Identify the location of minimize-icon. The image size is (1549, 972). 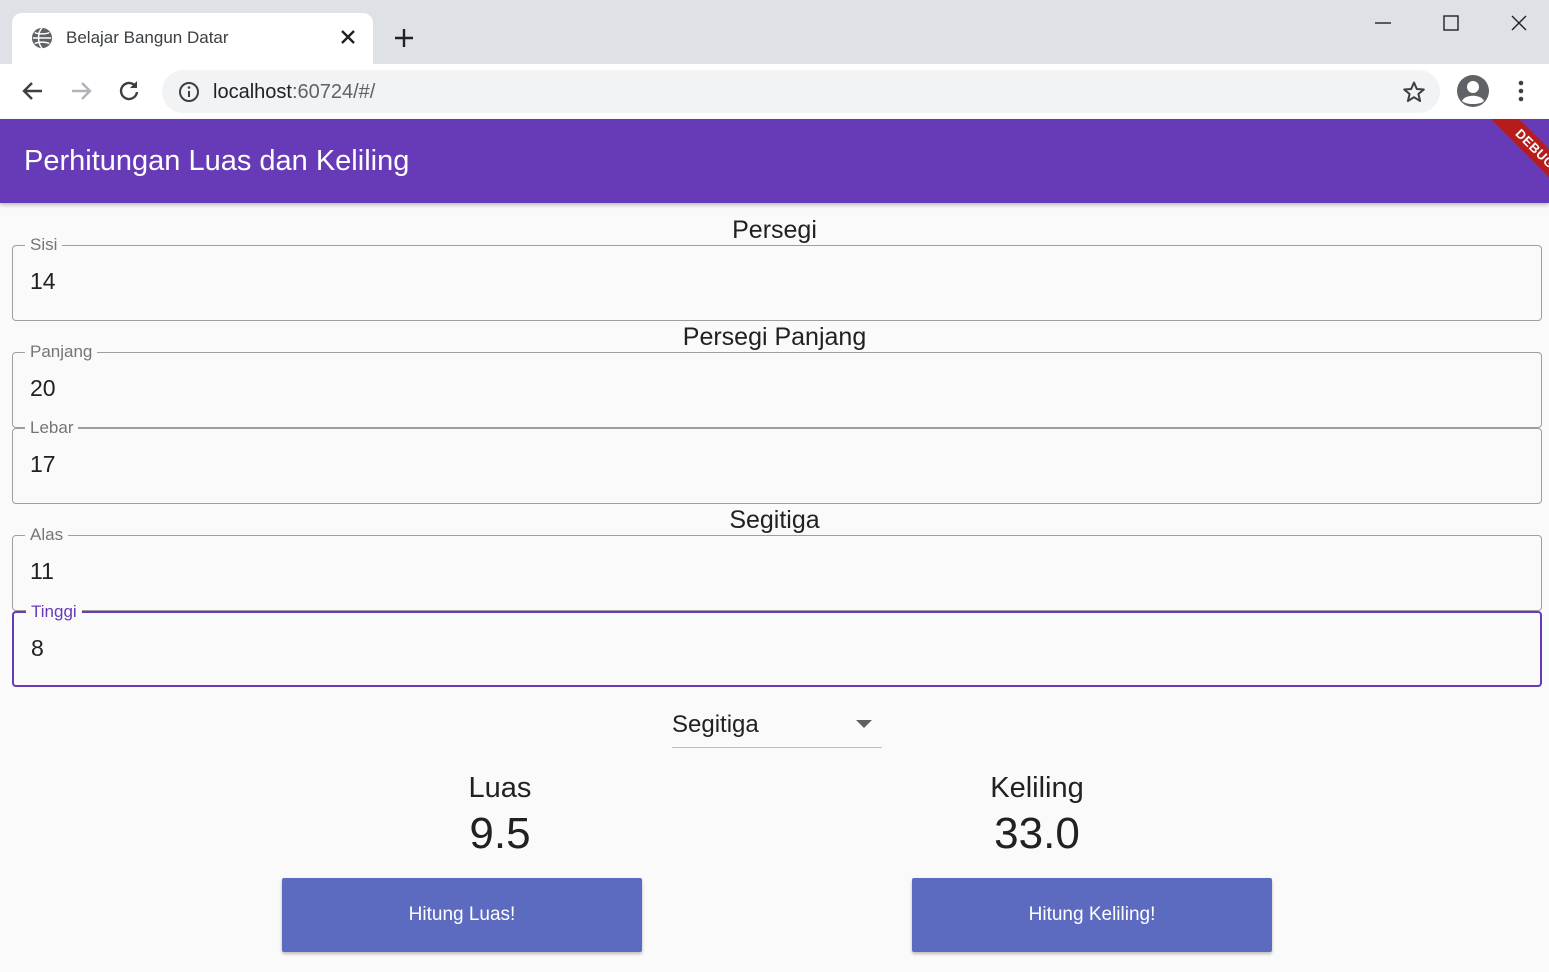
(1383, 23).